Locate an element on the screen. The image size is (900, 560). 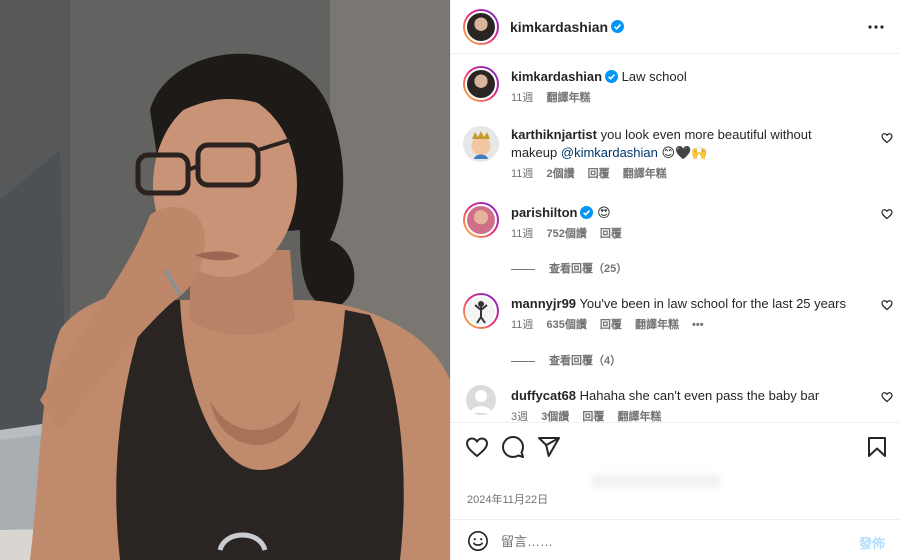
view-replies-button: 查看回覆（25） is located at coordinates (569, 268).